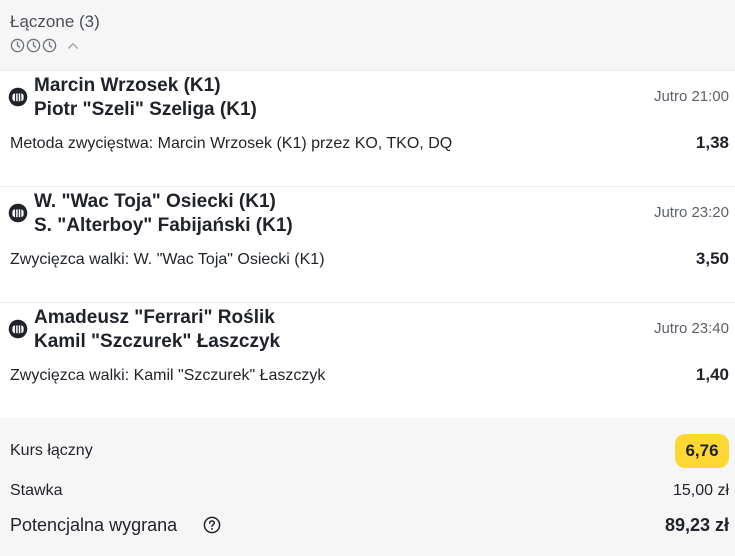 The height and width of the screenshot is (556, 735). I want to click on team-2-name: S. "Alterboy" Fabijański (K1), so click(163, 225).